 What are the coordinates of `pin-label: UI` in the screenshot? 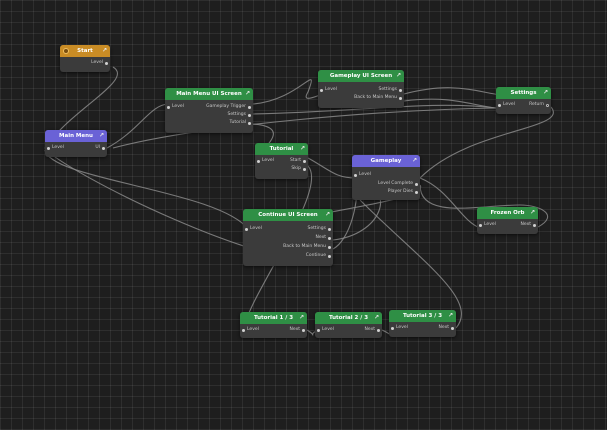 It's located at (97, 147).